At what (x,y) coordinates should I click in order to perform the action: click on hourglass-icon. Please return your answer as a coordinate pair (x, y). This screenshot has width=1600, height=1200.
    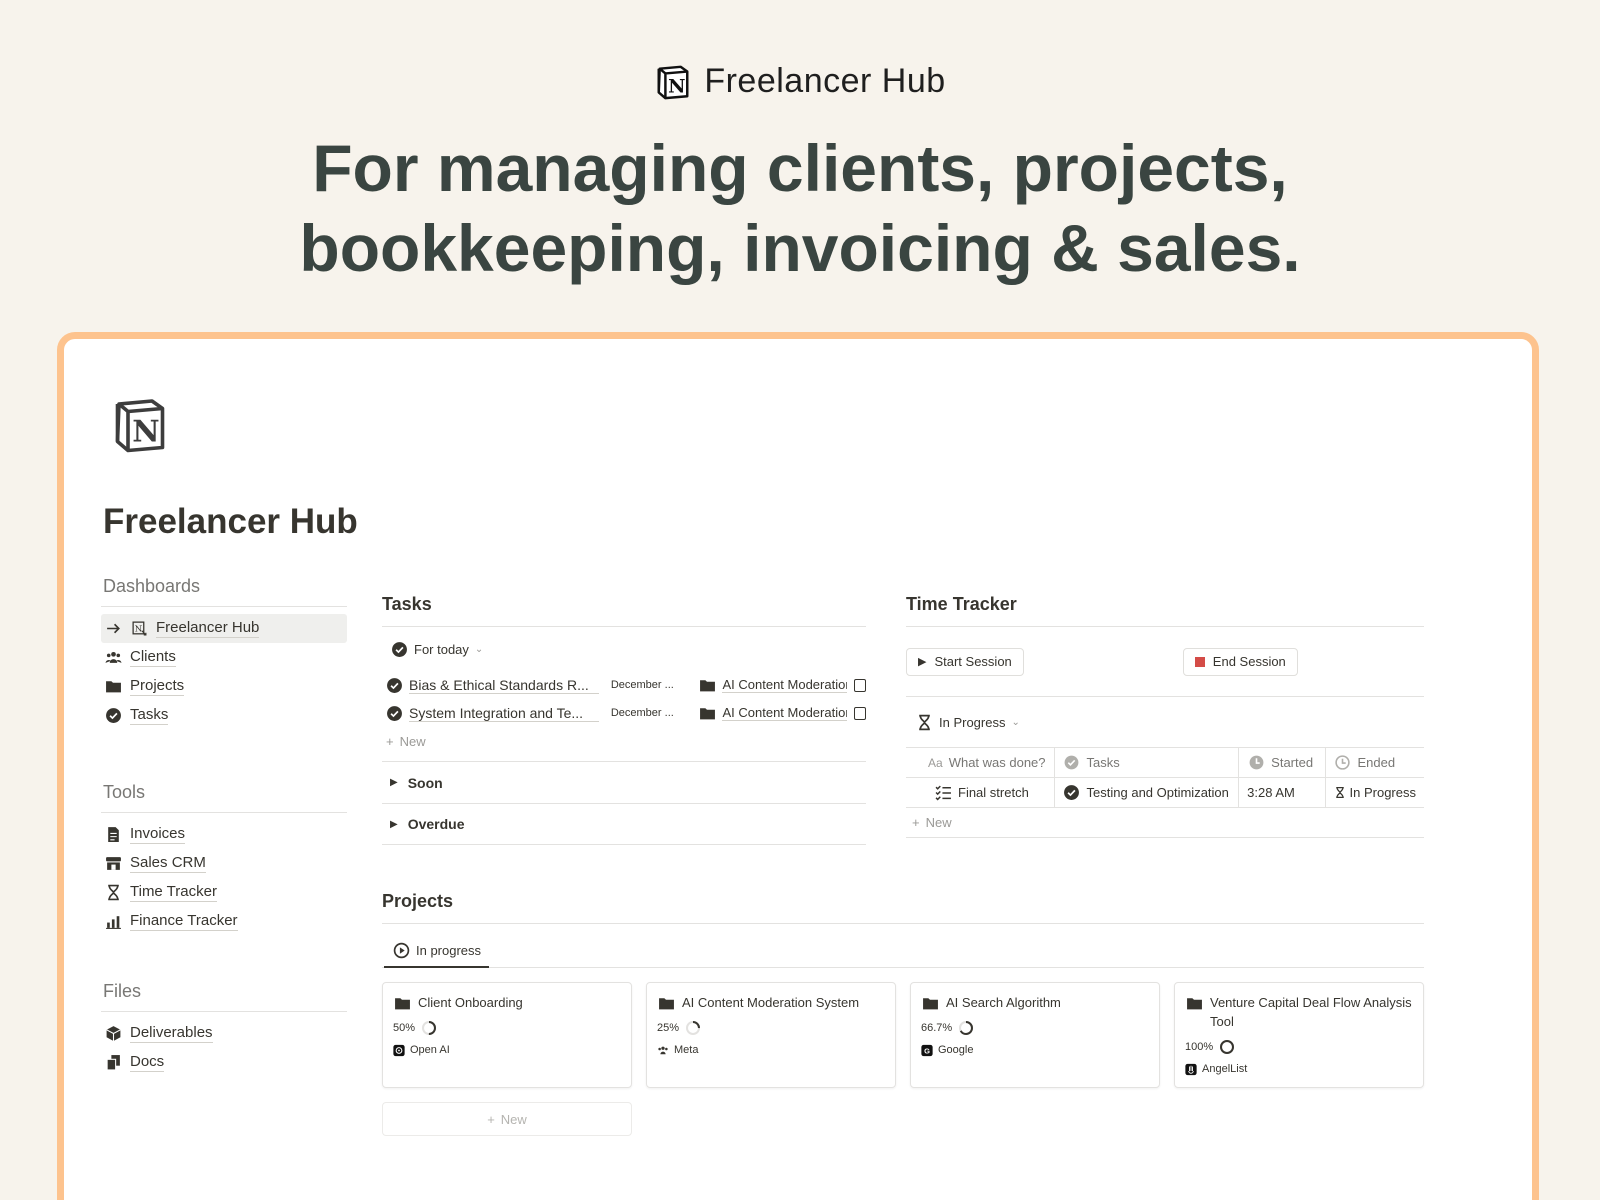
    Looking at the image, I should click on (924, 722).